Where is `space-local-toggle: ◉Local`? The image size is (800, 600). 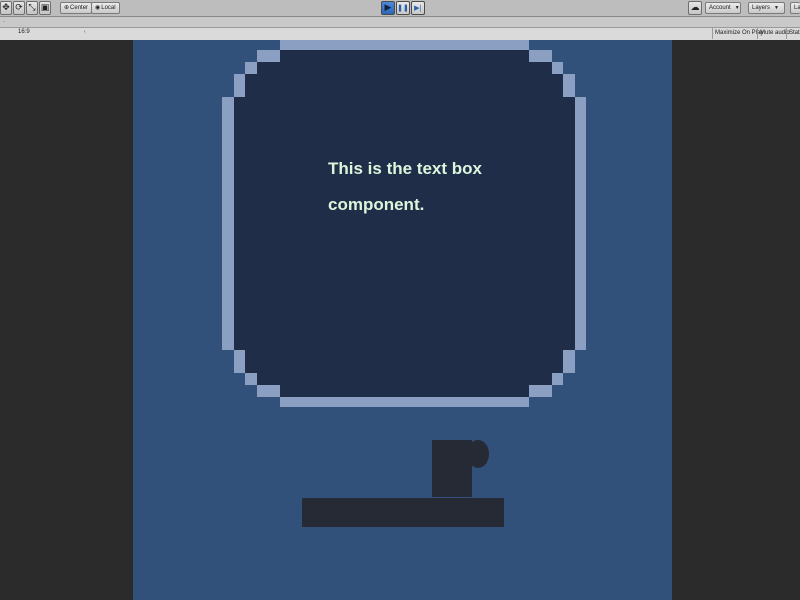 space-local-toggle: ◉Local is located at coordinates (105, 8).